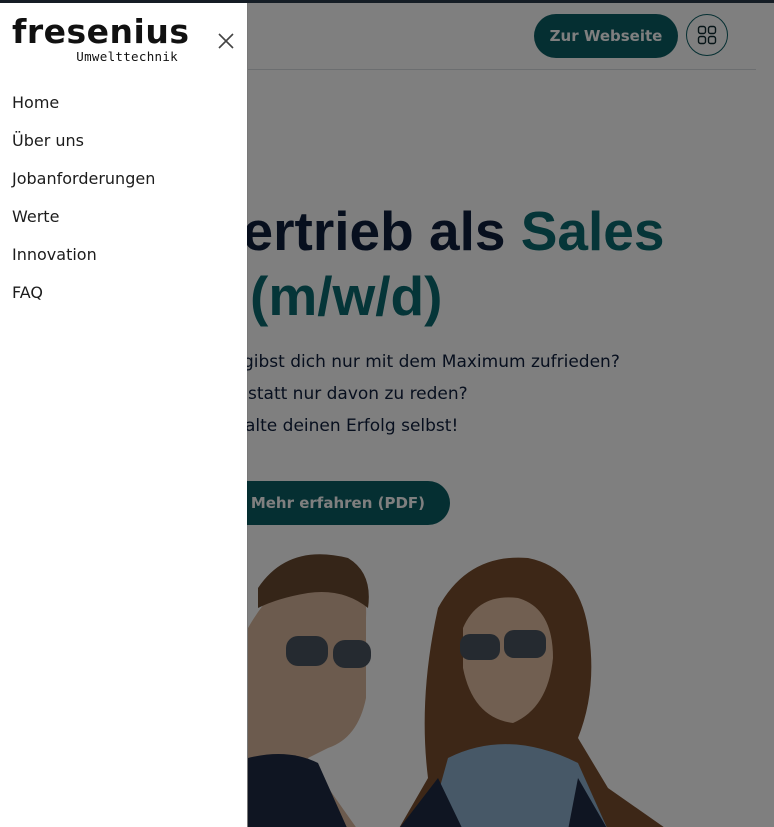 This screenshot has width=774, height=827. Describe the element at coordinates (83, 103) in the screenshot. I see `nav-item-home: Home` at that location.